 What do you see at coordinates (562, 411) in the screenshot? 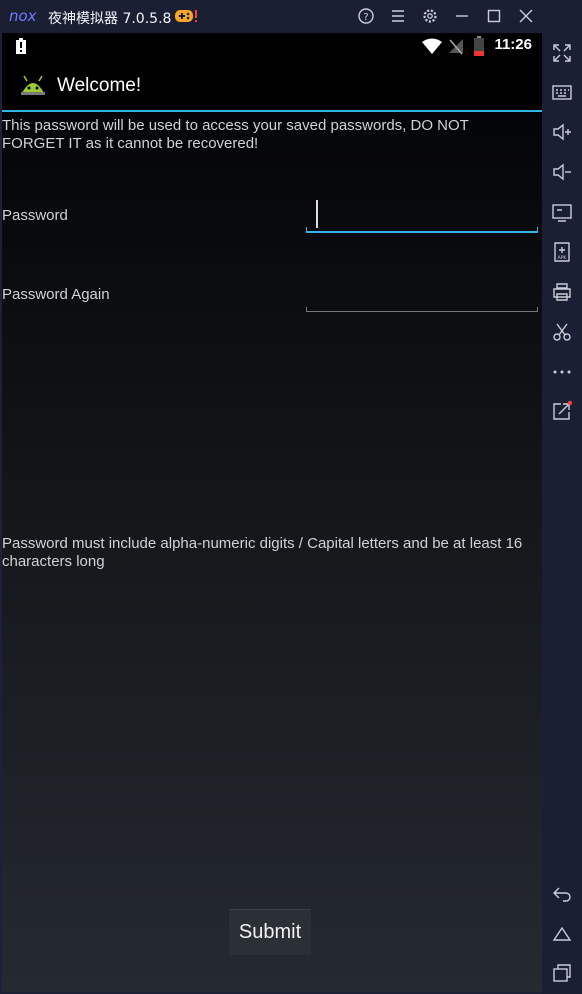
I see `external-link-icon` at bounding box center [562, 411].